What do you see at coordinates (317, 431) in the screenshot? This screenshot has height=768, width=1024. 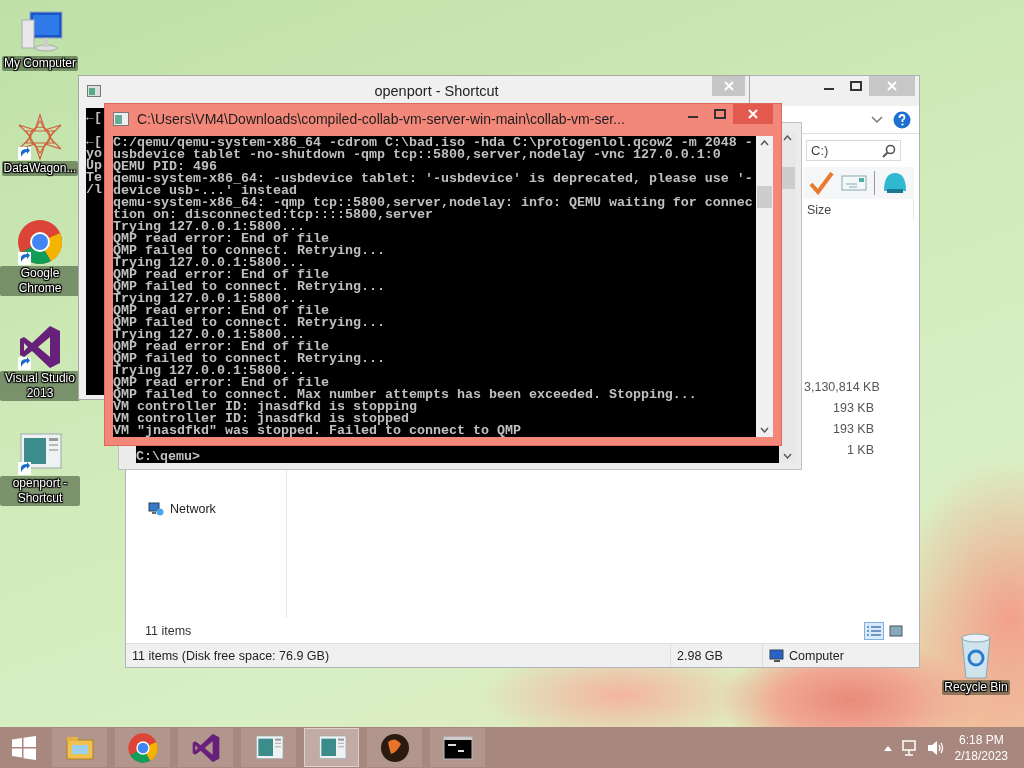 I see `console-line: VM "jnasdfkd" was stopped. Failed to connect to QMP` at bounding box center [317, 431].